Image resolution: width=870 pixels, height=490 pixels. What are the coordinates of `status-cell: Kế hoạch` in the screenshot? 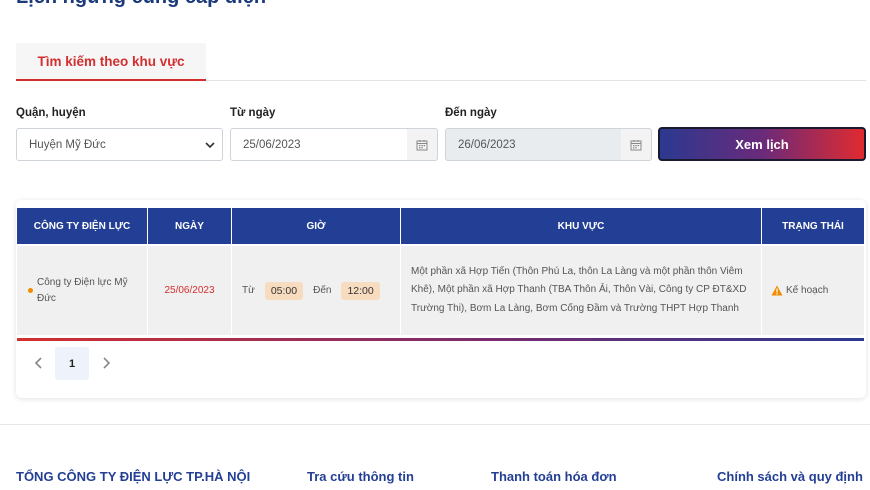 It's located at (813, 290).